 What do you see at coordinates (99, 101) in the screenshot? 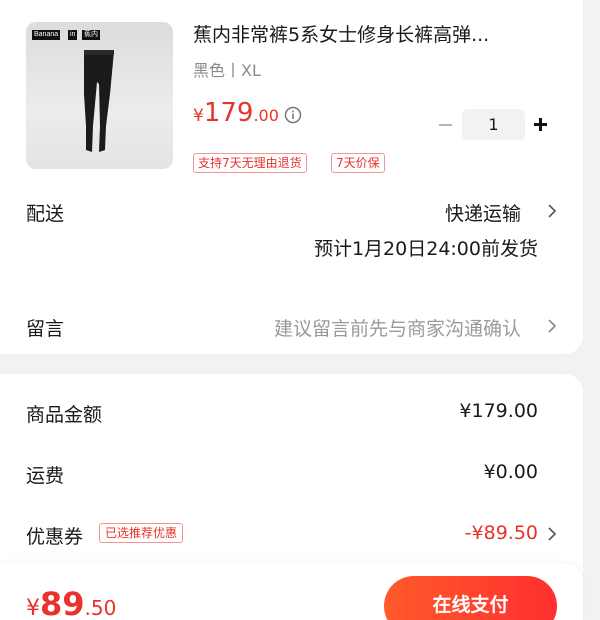
I see `leggings-image` at bounding box center [99, 101].